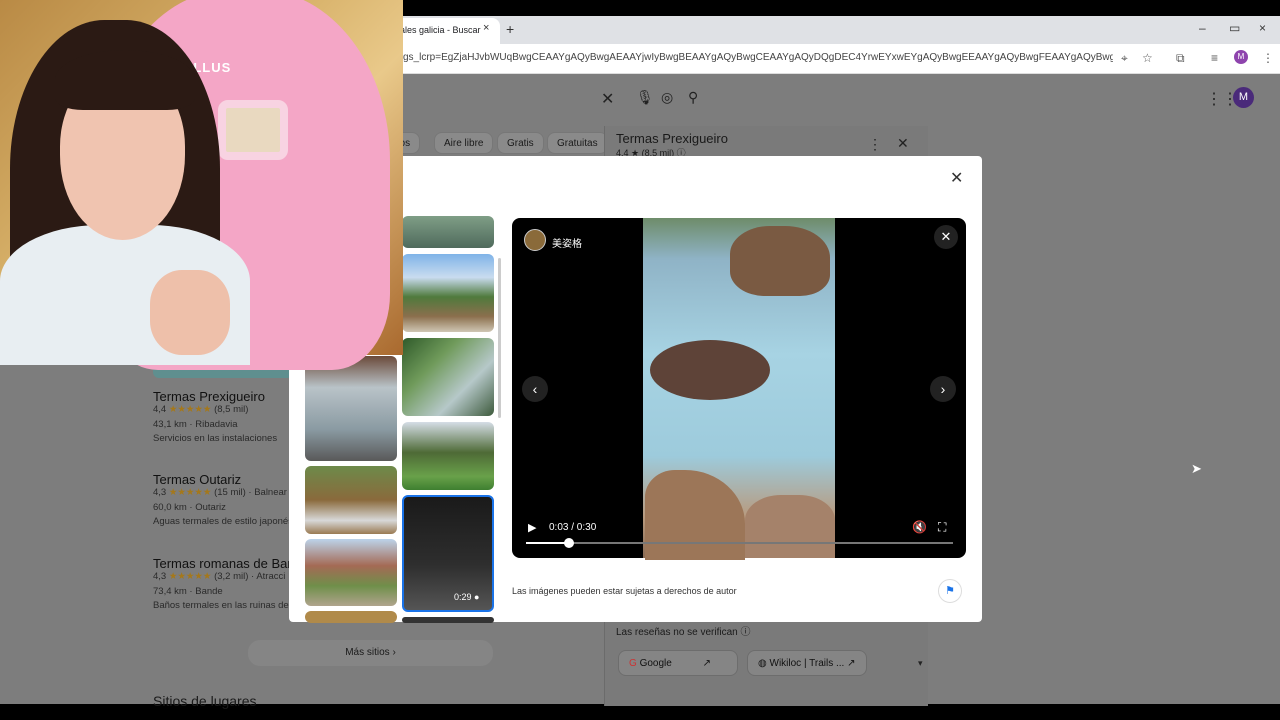  I want to click on thumbnail-selected, so click(448, 553).